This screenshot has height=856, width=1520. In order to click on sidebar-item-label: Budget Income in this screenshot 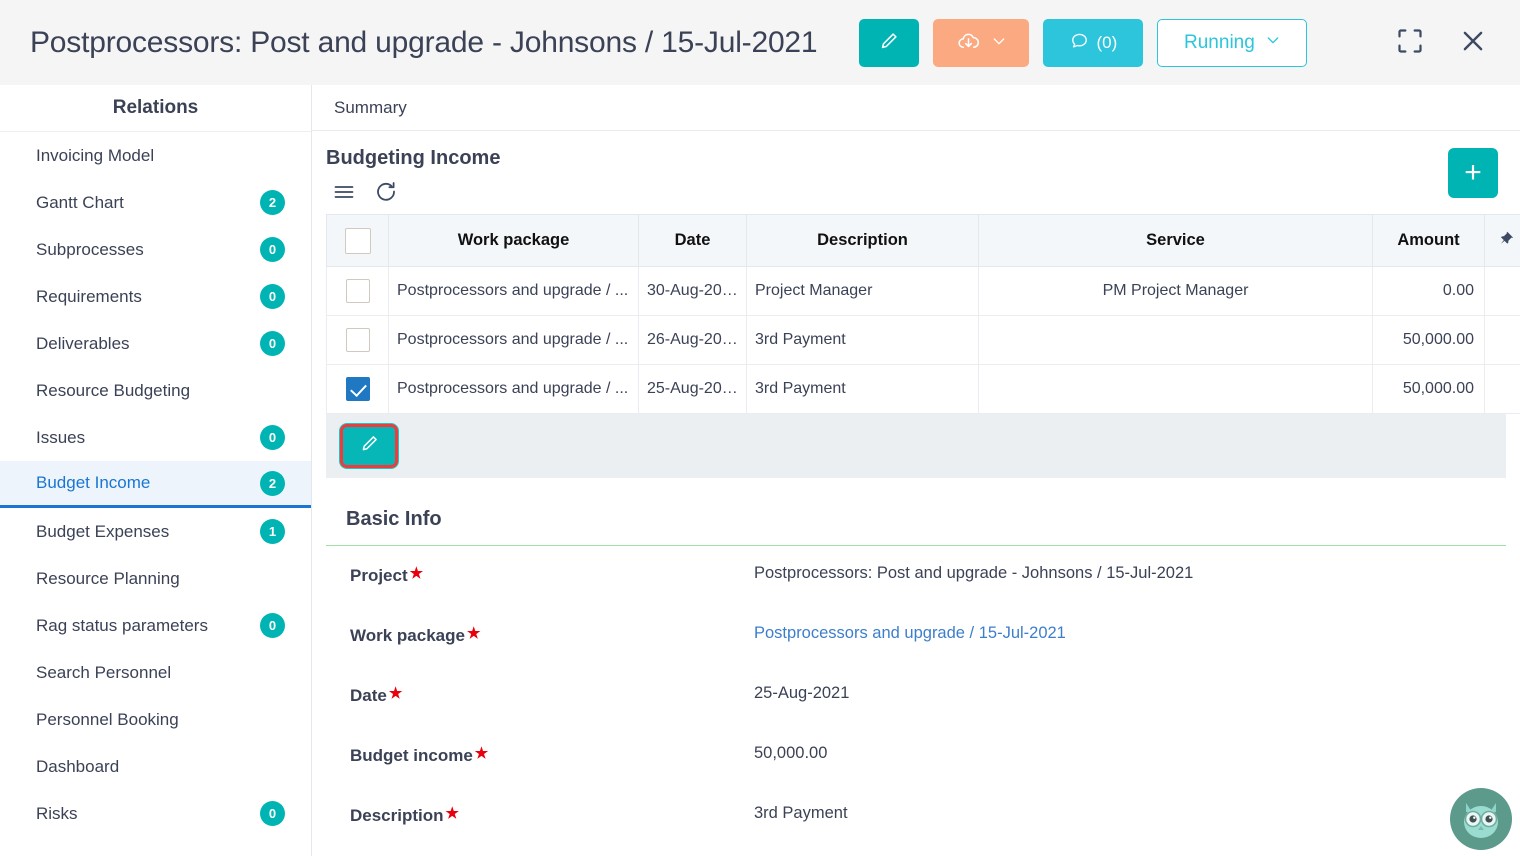, I will do `click(93, 482)`.